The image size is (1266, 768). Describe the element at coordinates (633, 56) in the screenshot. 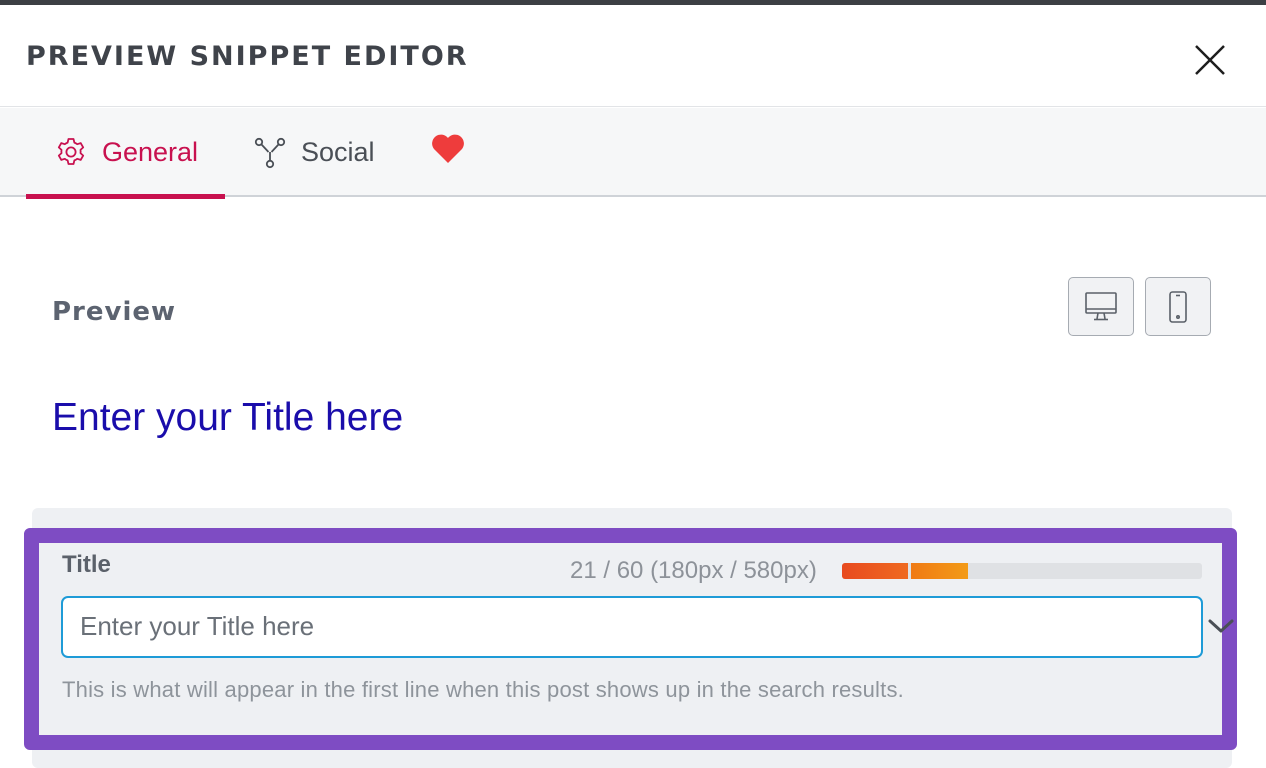

I see `editor-header: PREVIEW SNIPPET EDITOR` at that location.